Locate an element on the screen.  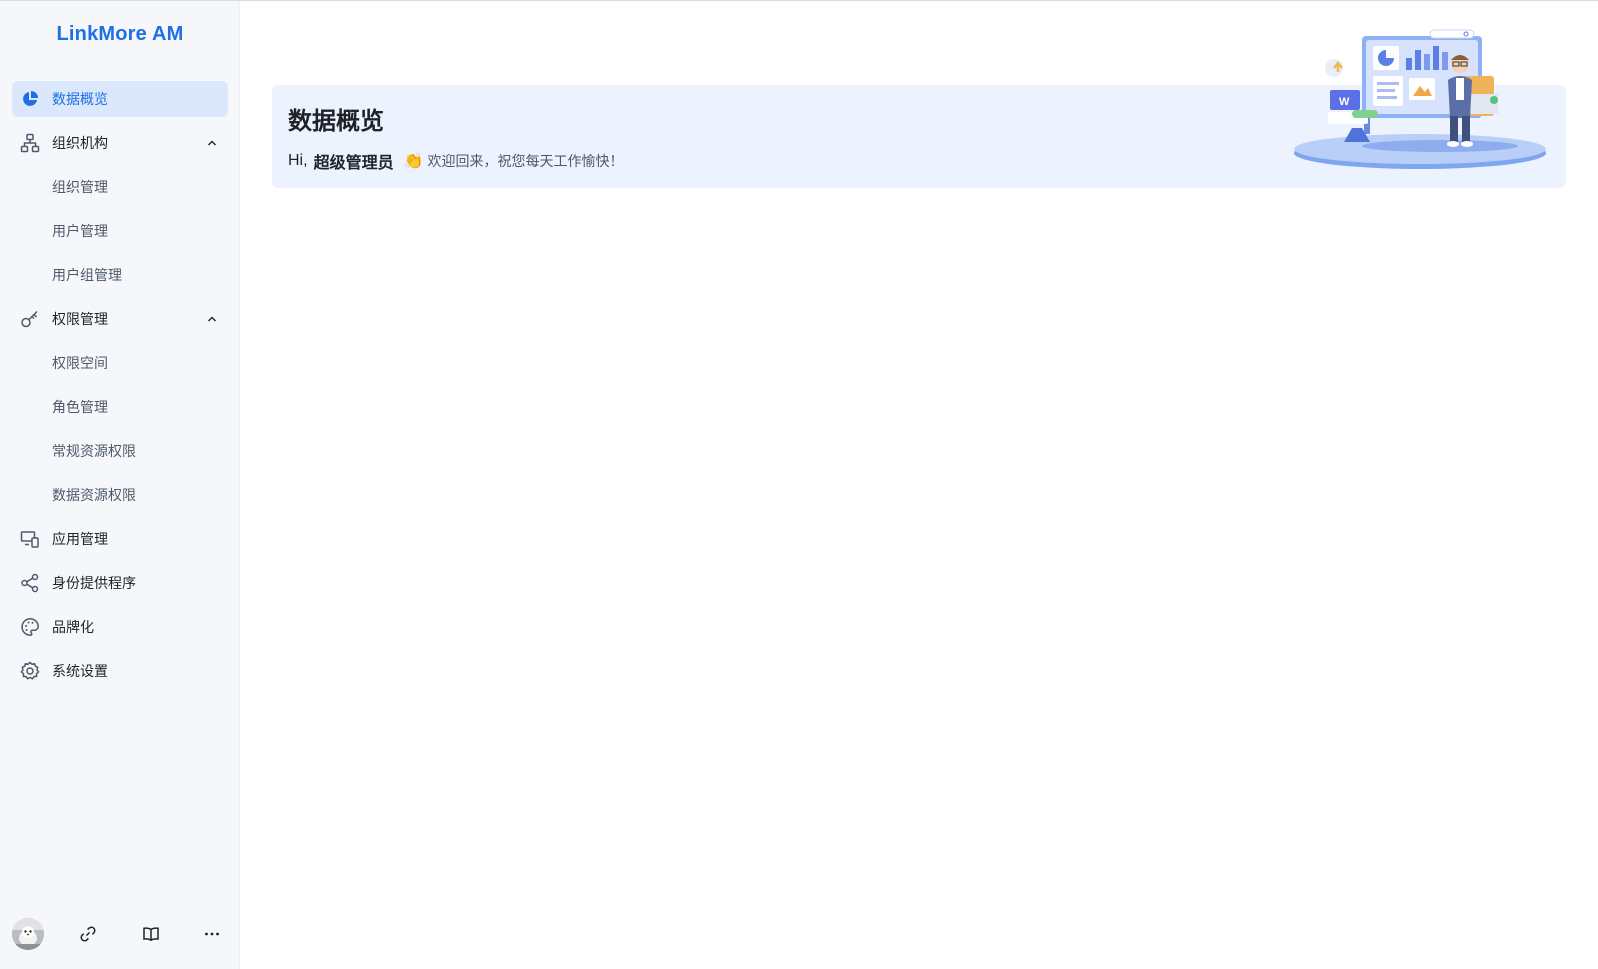
sidebar-group-permissions: 权限管理 is located at coordinates (120, 319).